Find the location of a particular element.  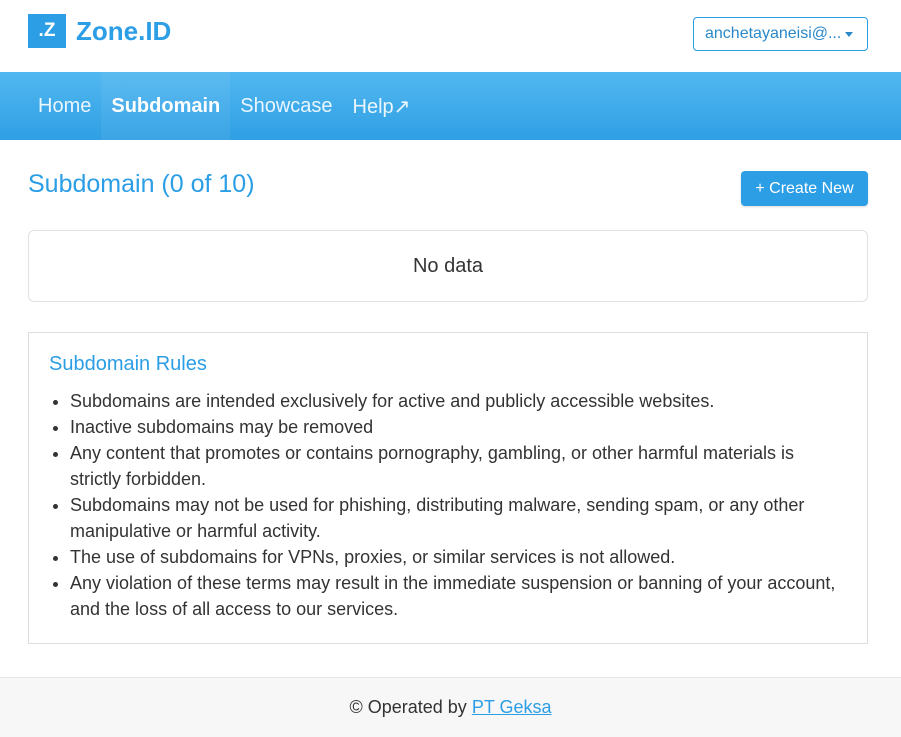

footer: © Operated by PT Geksa is located at coordinates (450, 707).